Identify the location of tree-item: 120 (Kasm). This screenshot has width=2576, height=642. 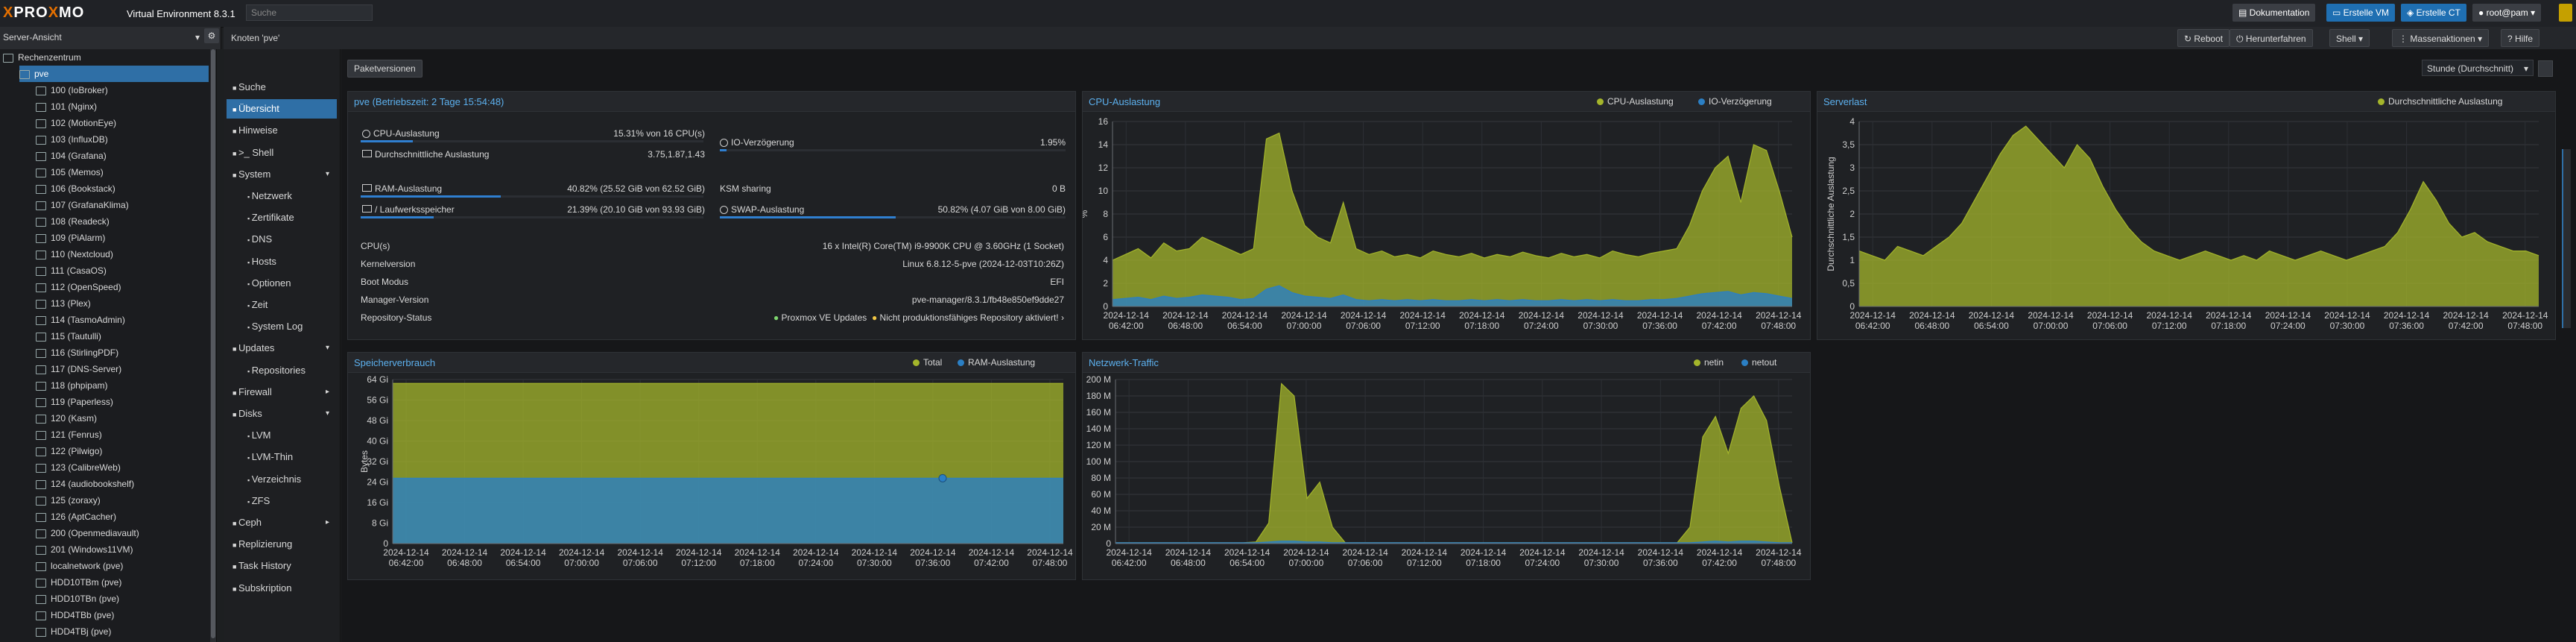
(122, 418).